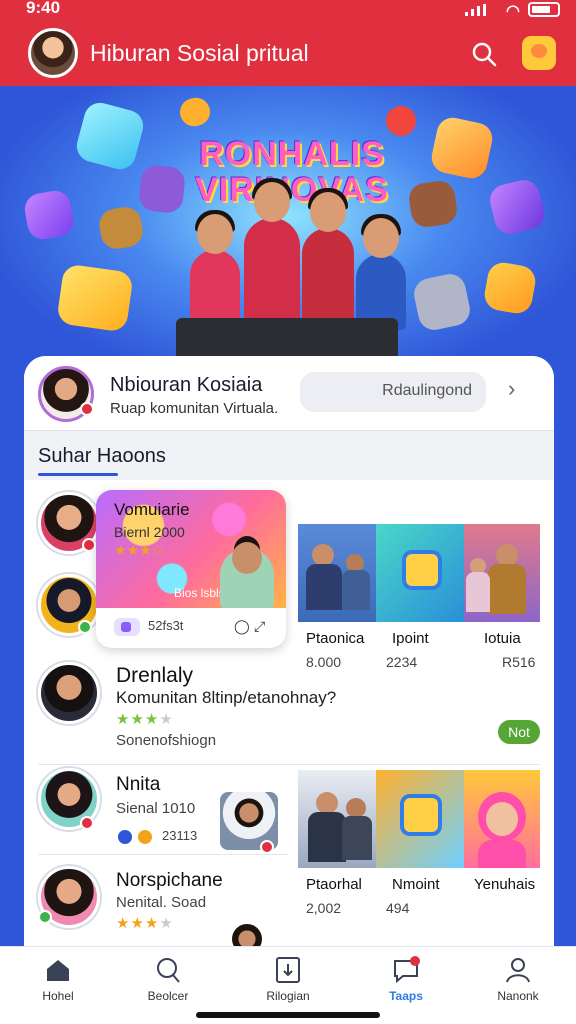 This screenshot has width=576, height=1024. What do you see at coordinates (335, 638) in the screenshot?
I see `thumbnail-caption: Ptaonica` at bounding box center [335, 638].